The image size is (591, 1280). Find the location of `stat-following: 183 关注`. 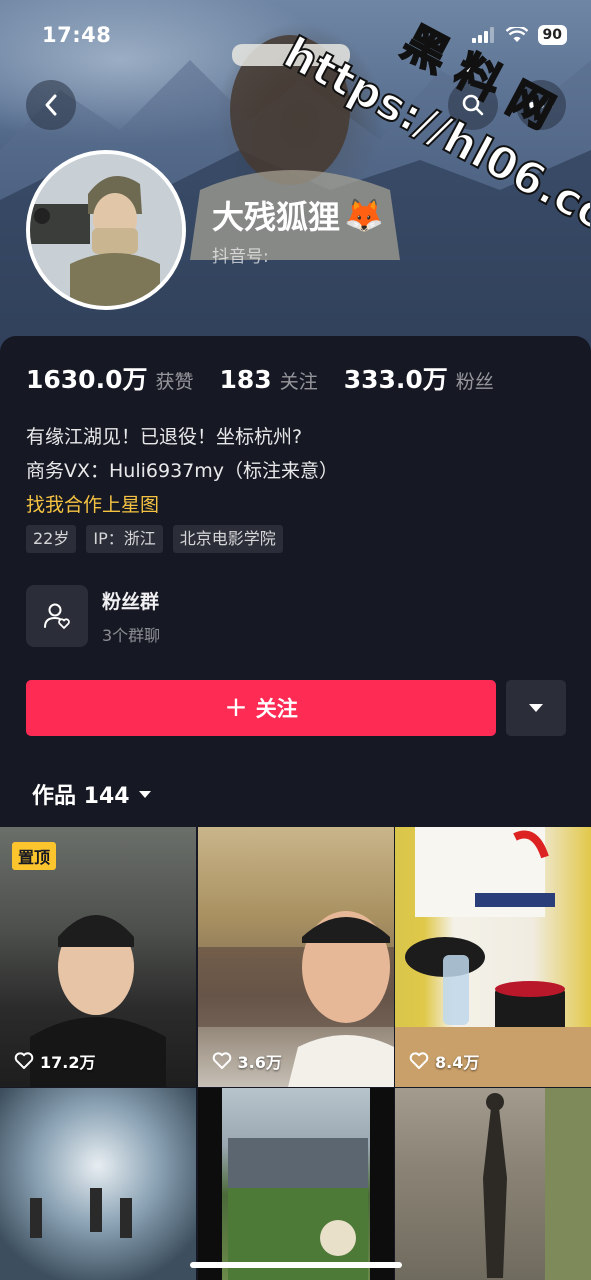

stat-following: 183 关注 is located at coordinates (269, 379).